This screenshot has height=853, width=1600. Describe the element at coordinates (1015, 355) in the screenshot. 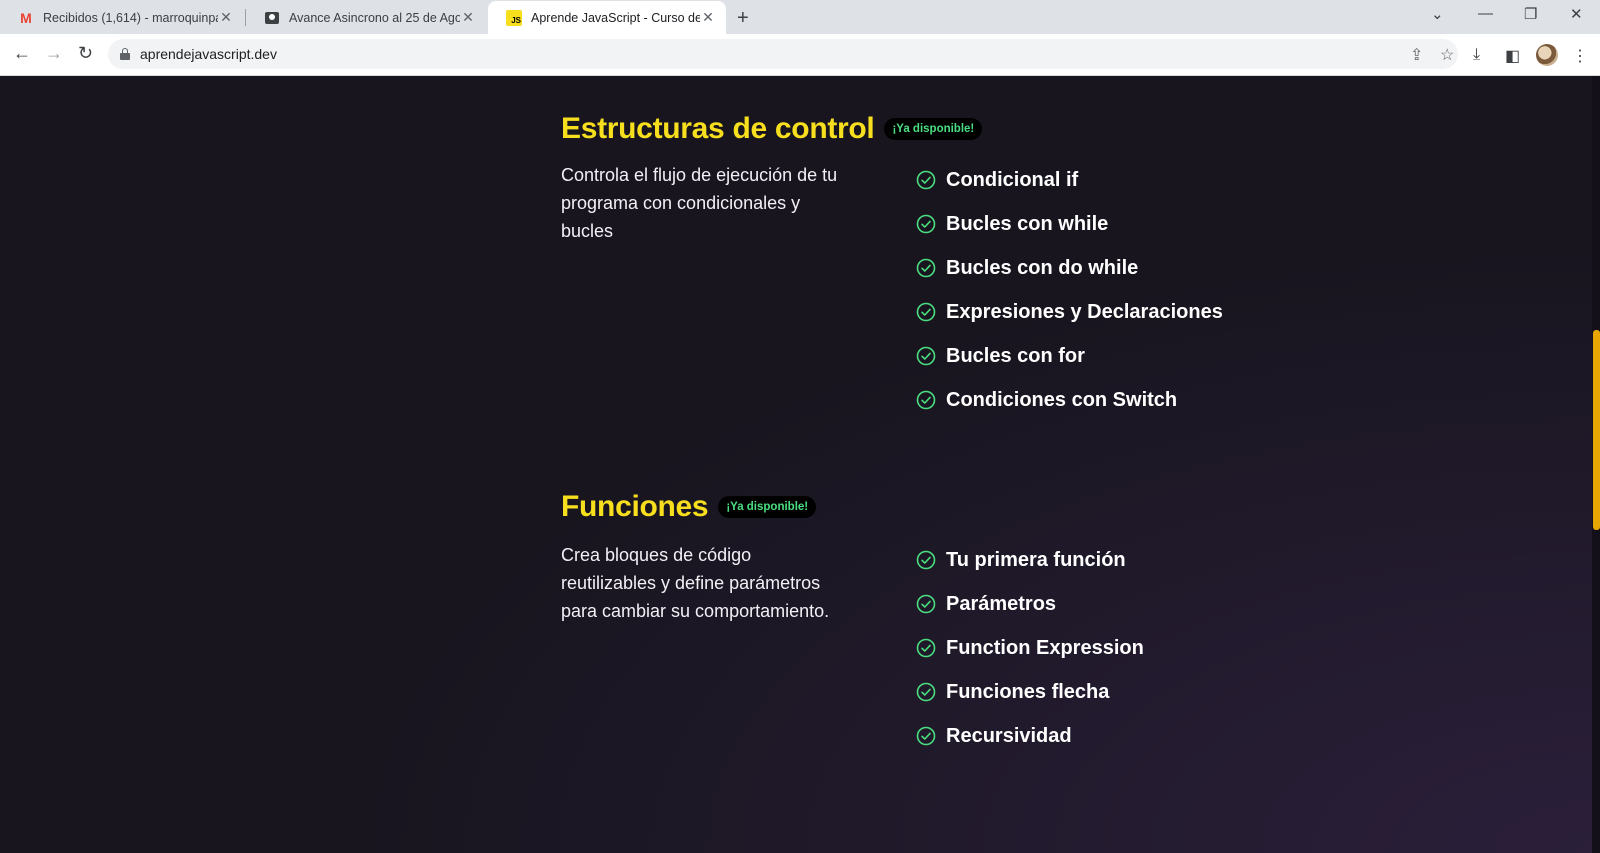

I see `lesson-label: Bucles con for` at that location.